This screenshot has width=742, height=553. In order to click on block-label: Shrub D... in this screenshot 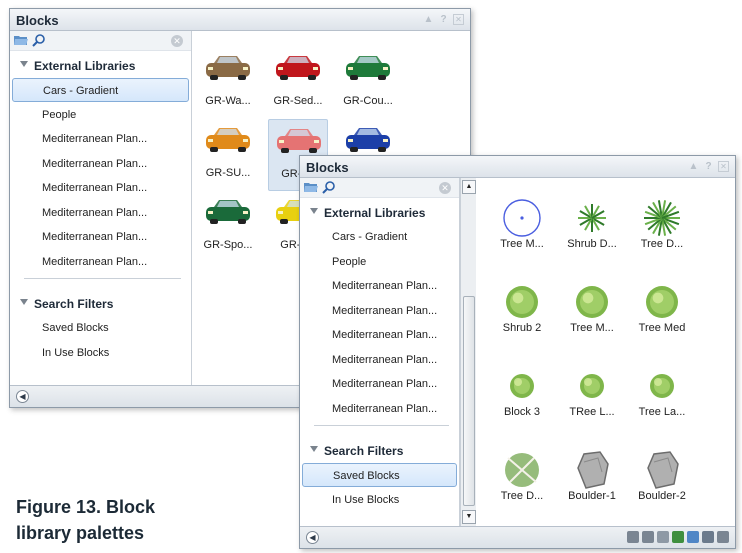, I will do `click(592, 244)`.